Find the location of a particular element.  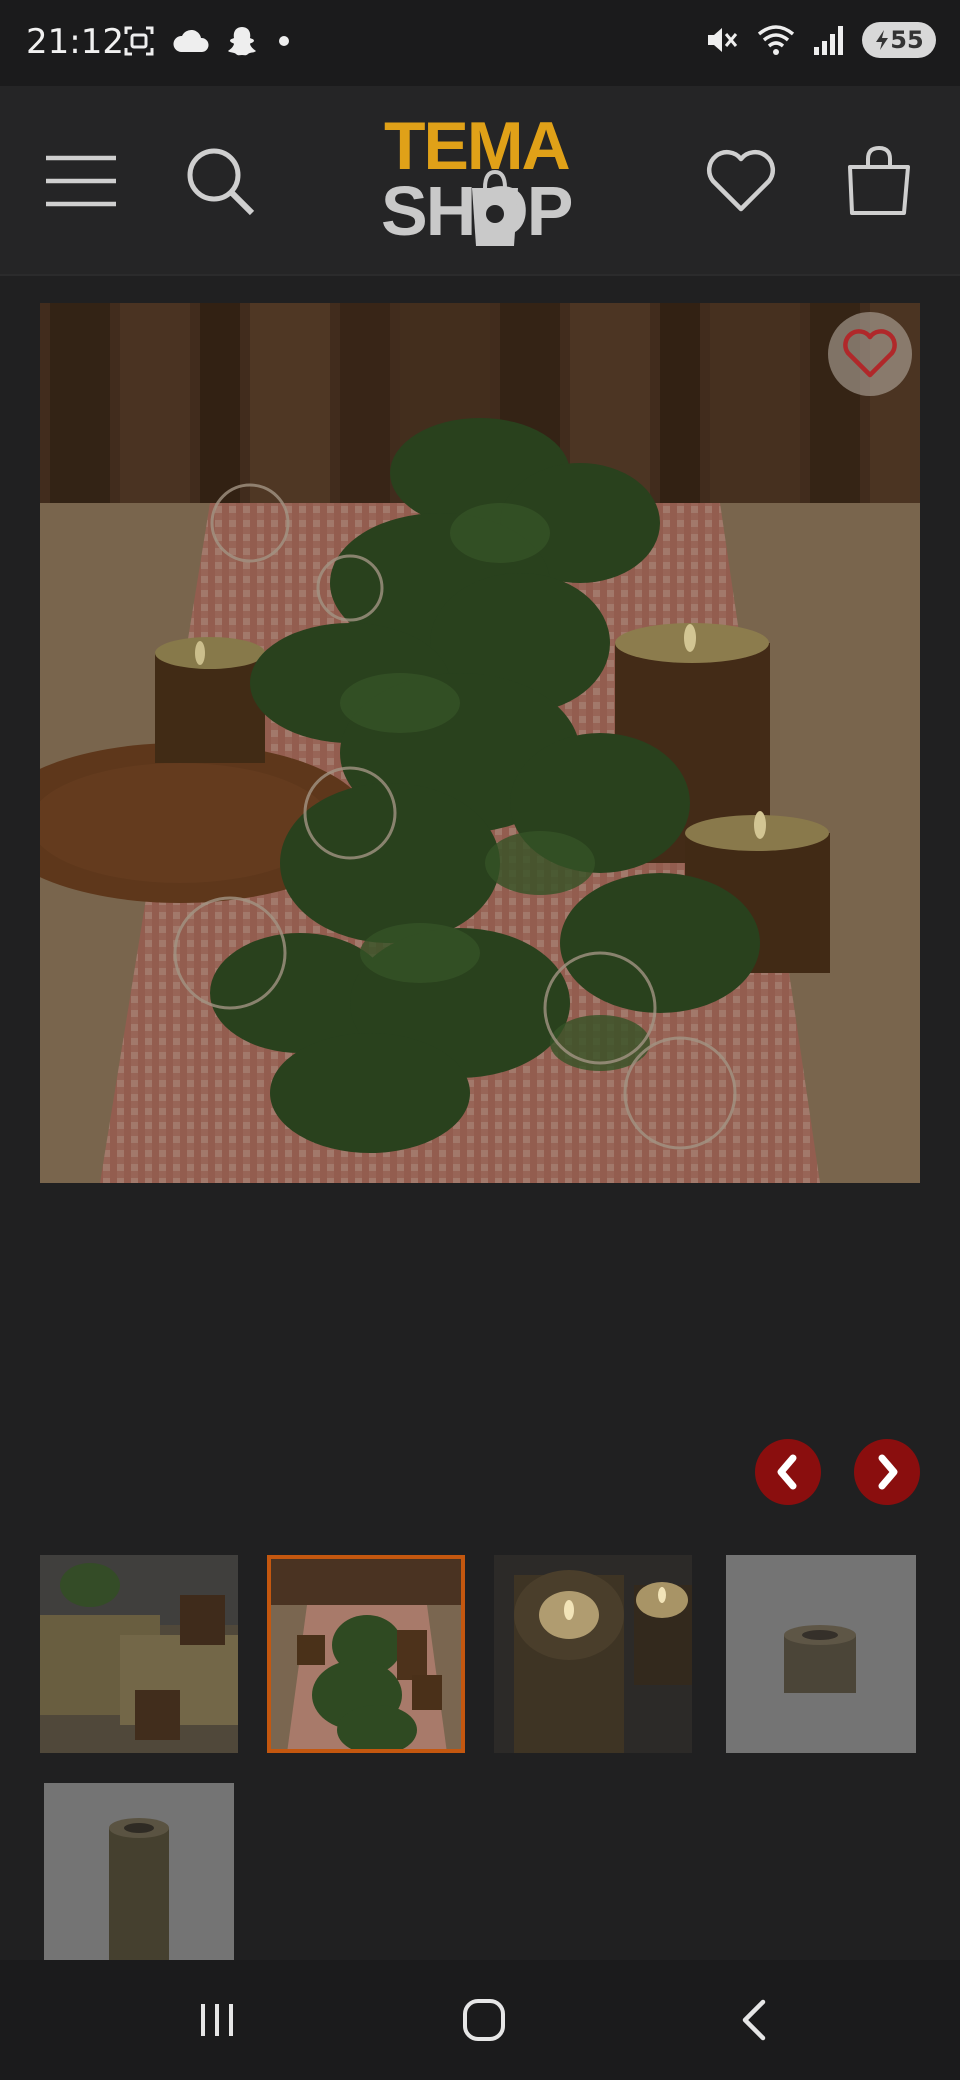

menu-button is located at coordinates (81, 181).